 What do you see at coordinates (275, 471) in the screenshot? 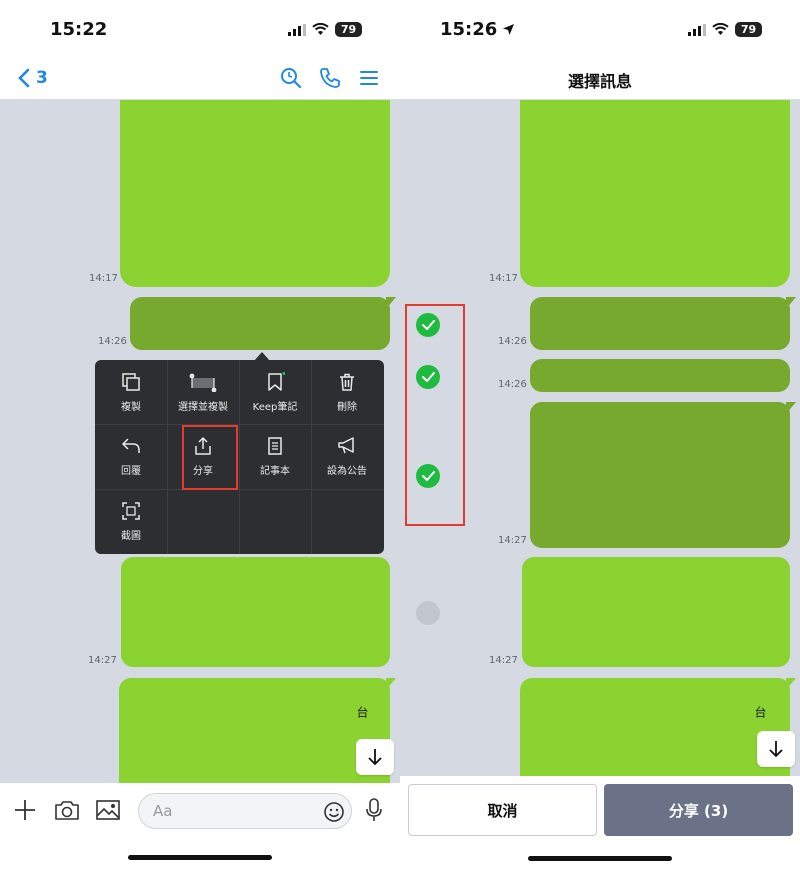
I see `menu-item-label: 記事本` at bounding box center [275, 471].